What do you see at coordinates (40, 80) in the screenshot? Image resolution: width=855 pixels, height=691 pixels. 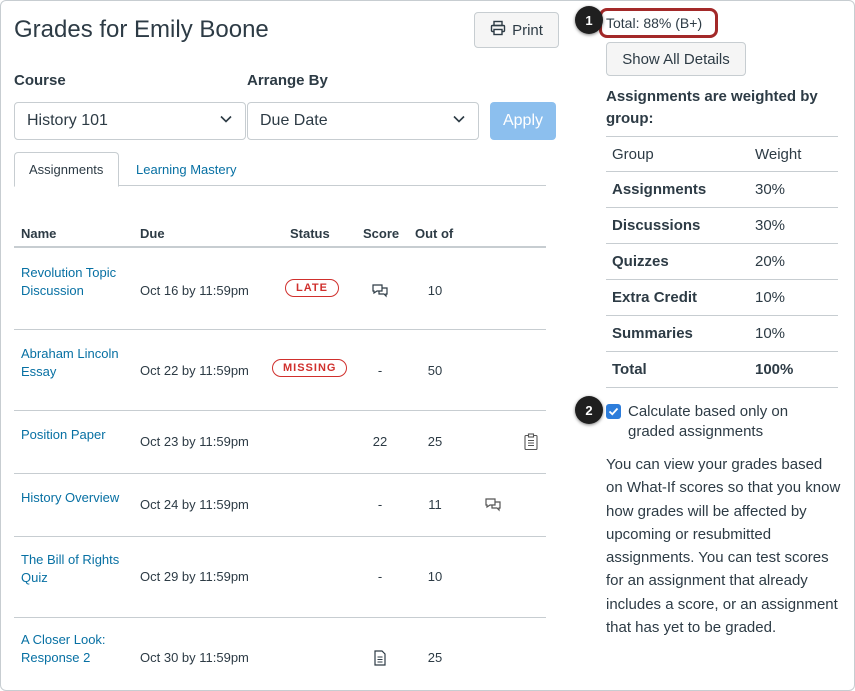 I see `course-label: Course` at bounding box center [40, 80].